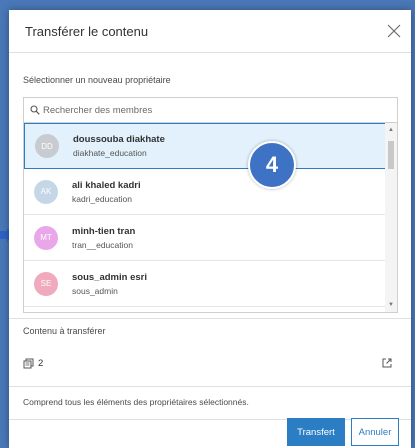  I want to click on content-label: Contenu à transférer, so click(64, 331).